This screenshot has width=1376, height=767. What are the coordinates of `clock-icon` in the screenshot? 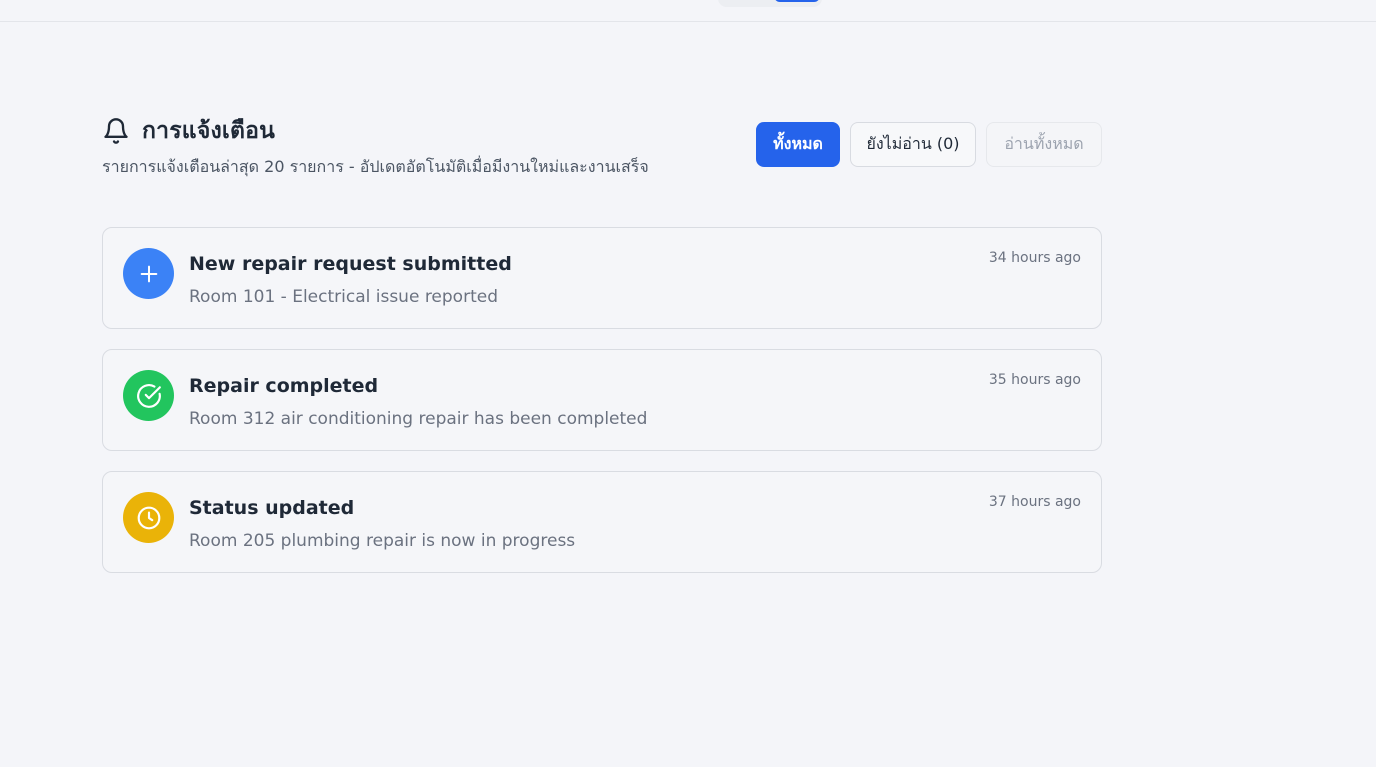 It's located at (148, 517).